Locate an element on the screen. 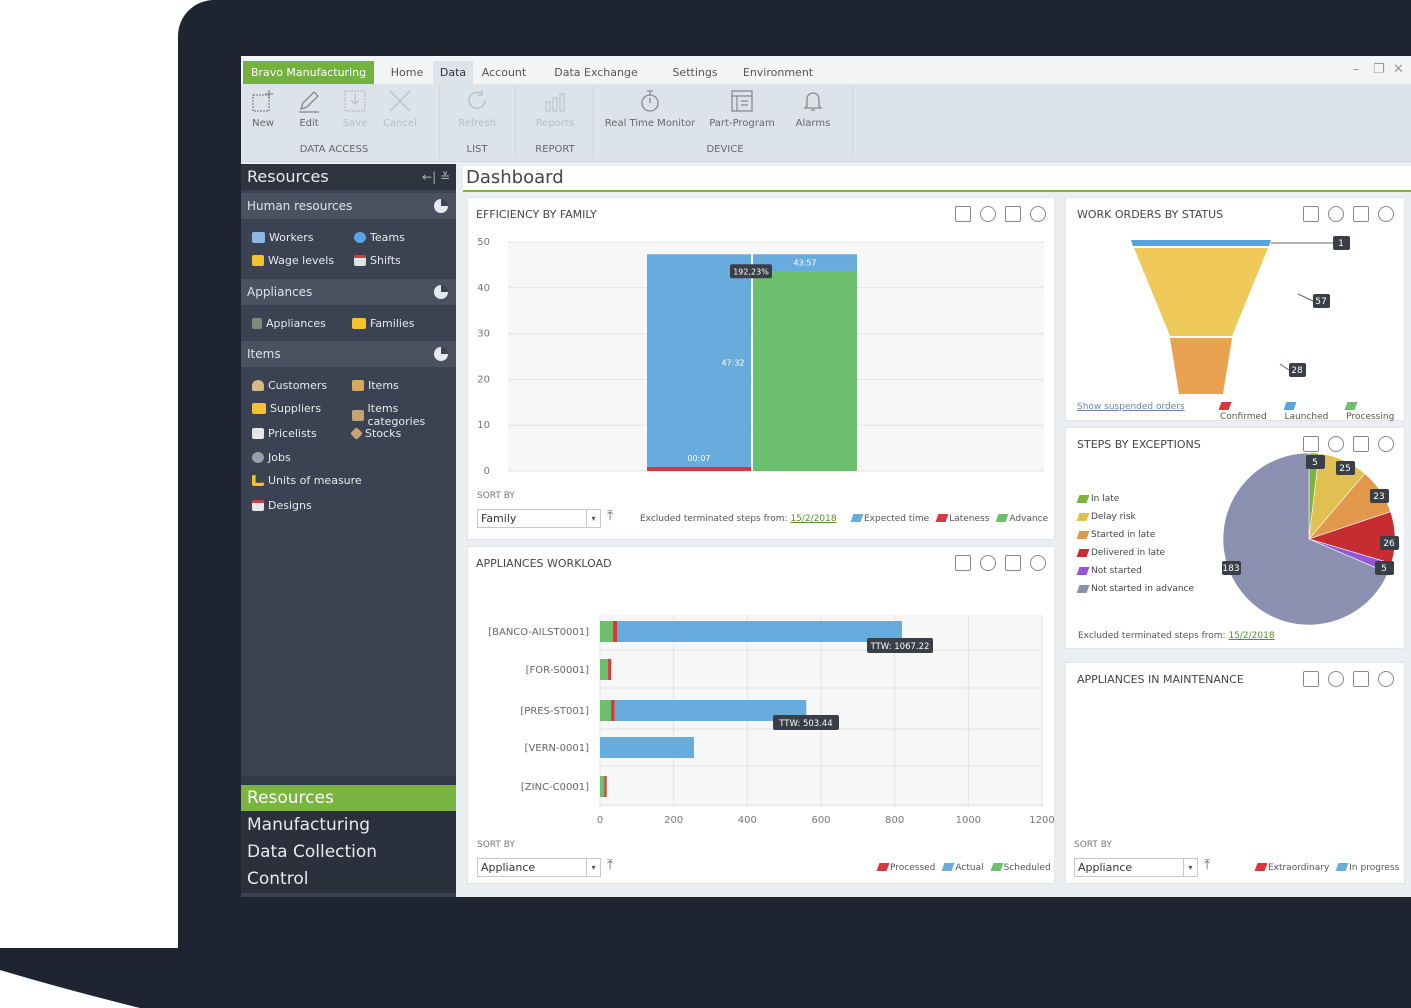 The width and height of the screenshot is (1411, 1008). tab-data: Data is located at coordinates (453, 72).